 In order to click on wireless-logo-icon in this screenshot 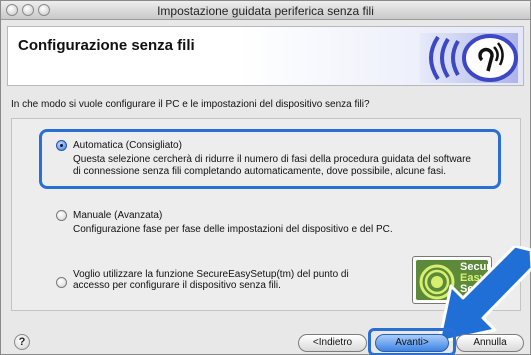, I will do `click(469, 58)`.